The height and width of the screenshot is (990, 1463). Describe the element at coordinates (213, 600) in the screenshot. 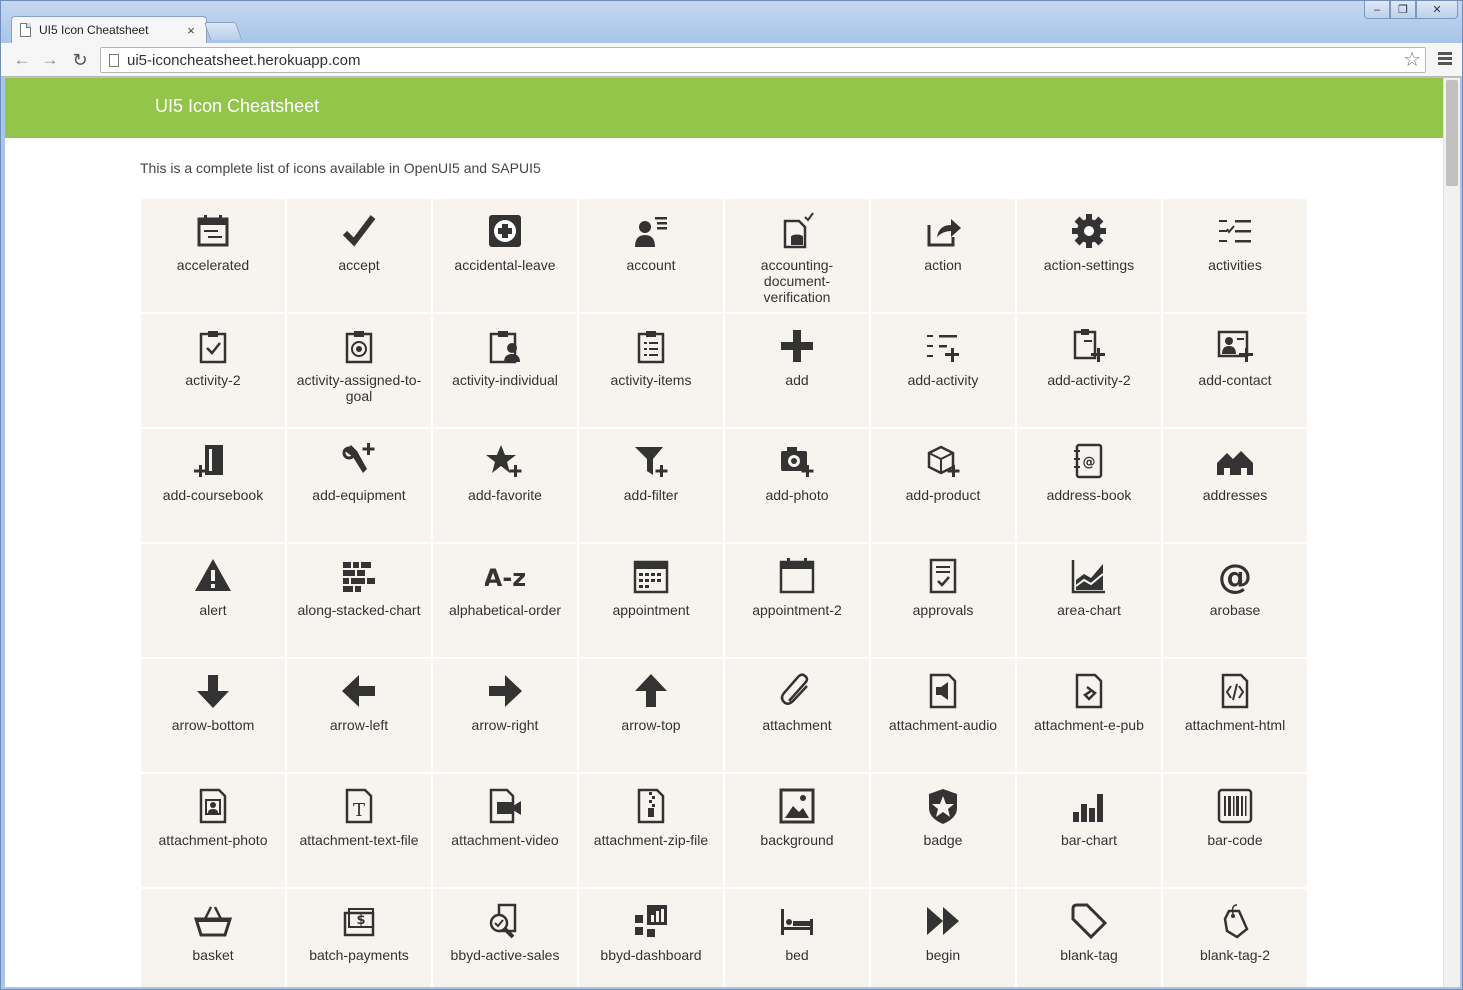

I see `icon-tile-alert: alert` at that location.